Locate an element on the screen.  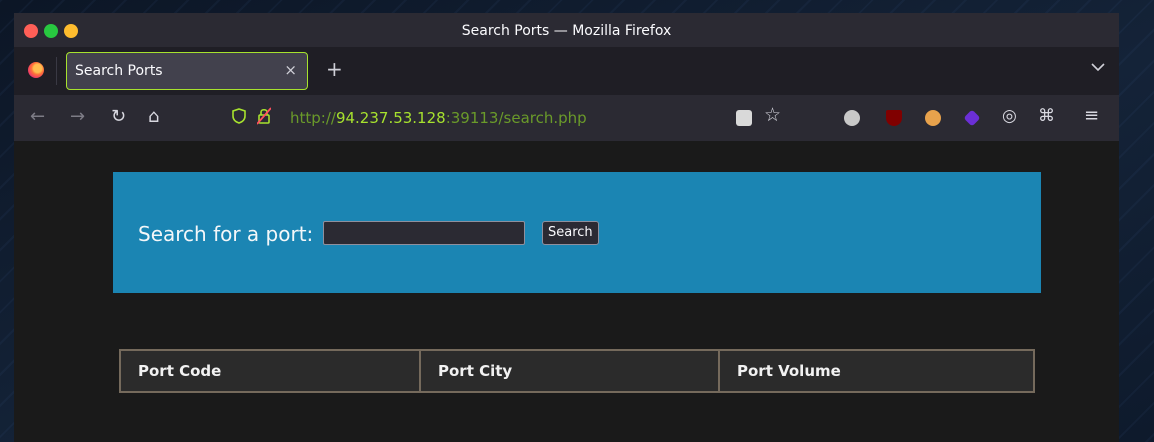
tab-separator is located at coordinates (56, 71).